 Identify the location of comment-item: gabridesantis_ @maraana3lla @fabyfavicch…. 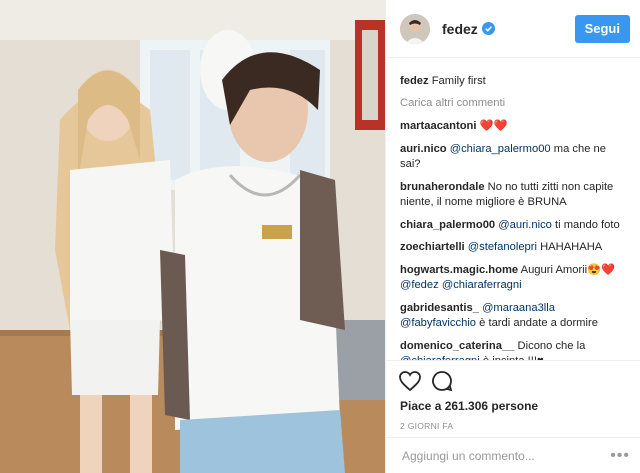
(514, 316).